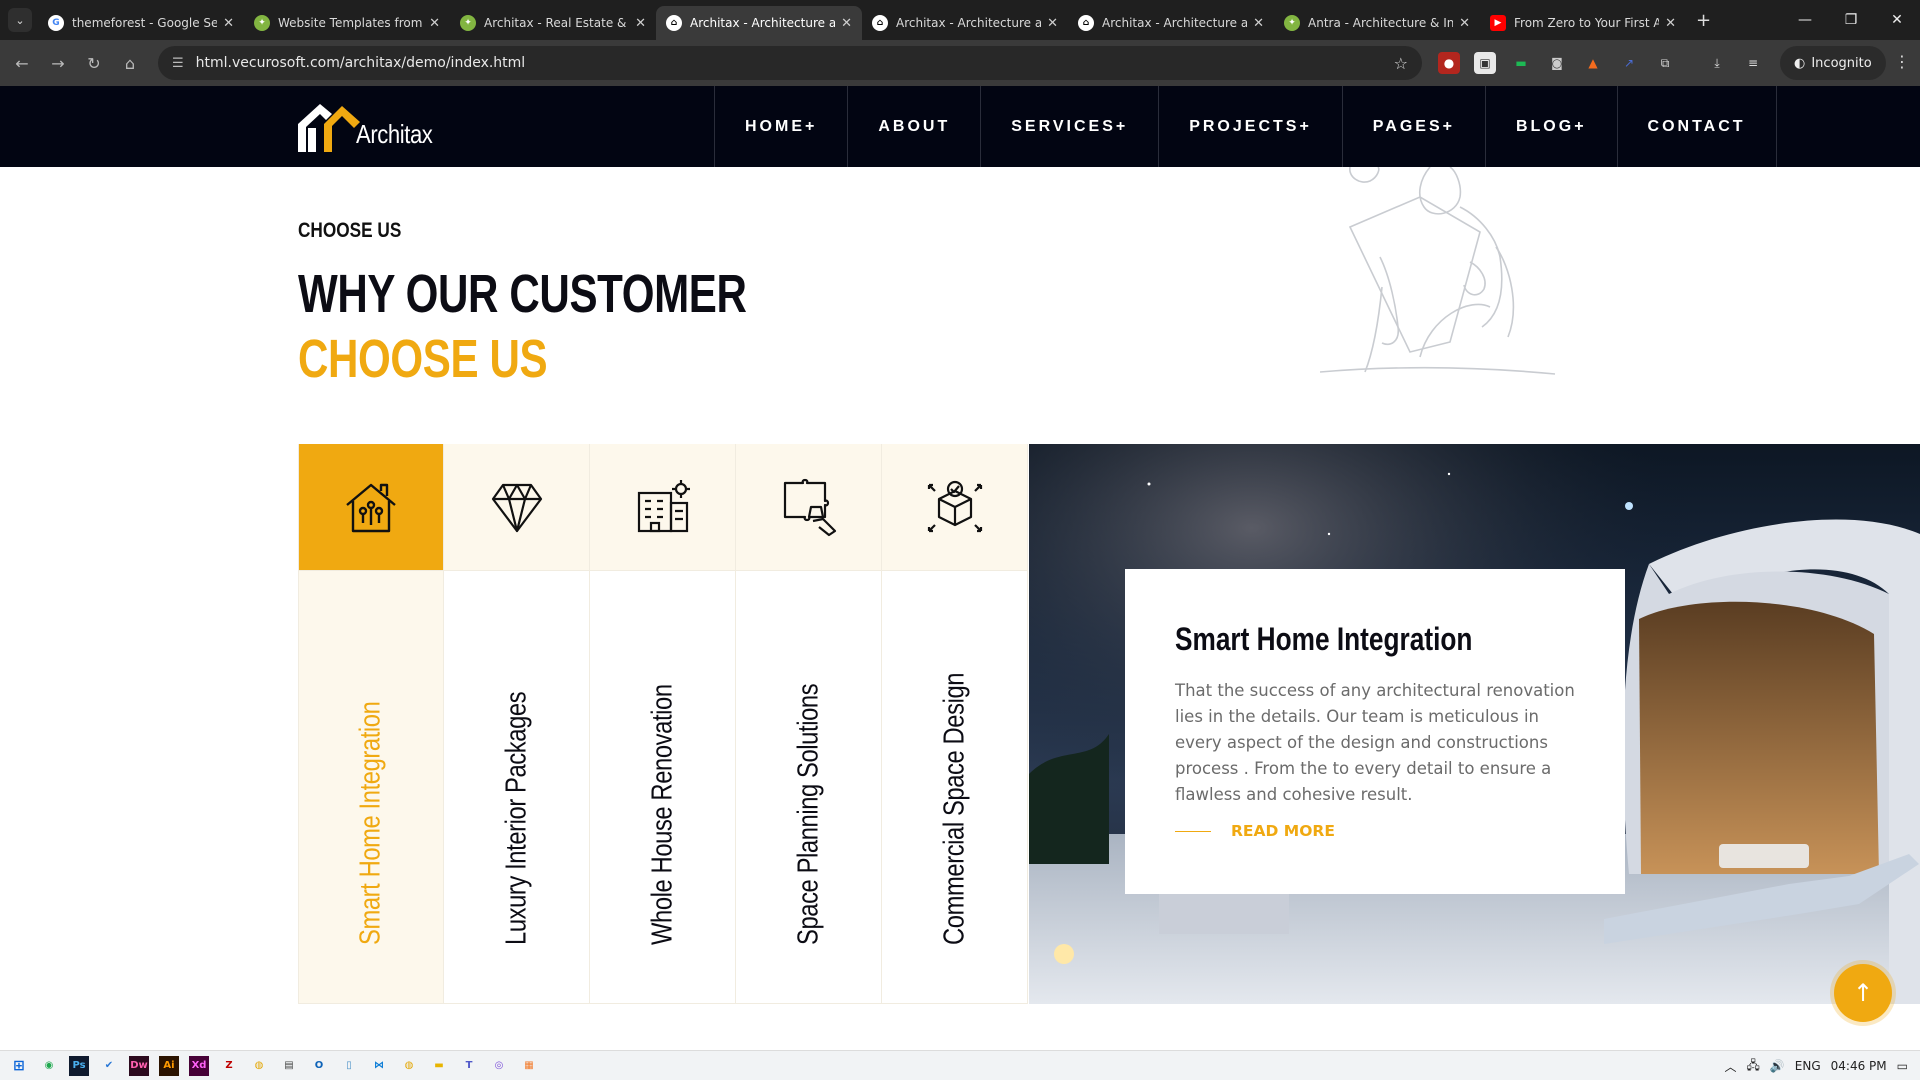 The width and height of the screenshot is (1920, 1081). Describe the element at coordinates (529, 1066) in the screenshot. I see `app-icon: ▦` at that location.